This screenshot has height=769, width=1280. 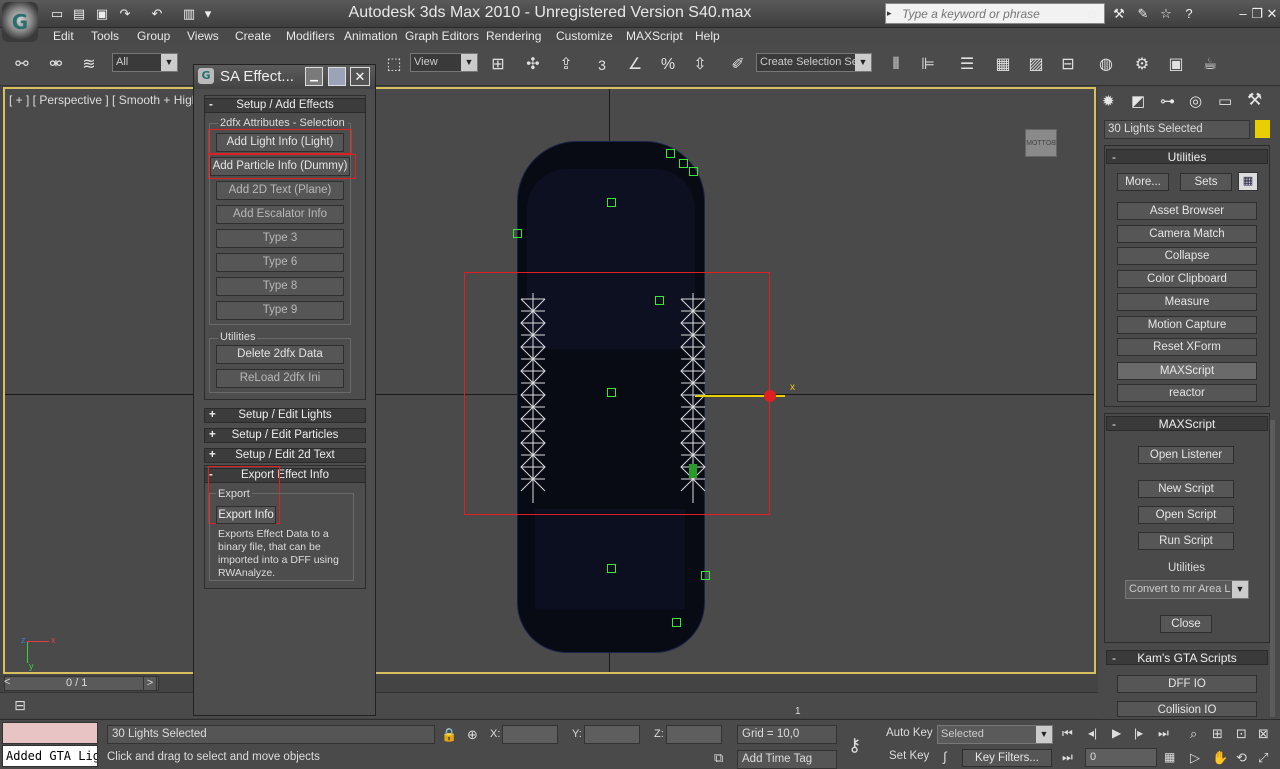 I want to click on zoom-extents-all-icon: ⊠, so click(x=1263, y=734).